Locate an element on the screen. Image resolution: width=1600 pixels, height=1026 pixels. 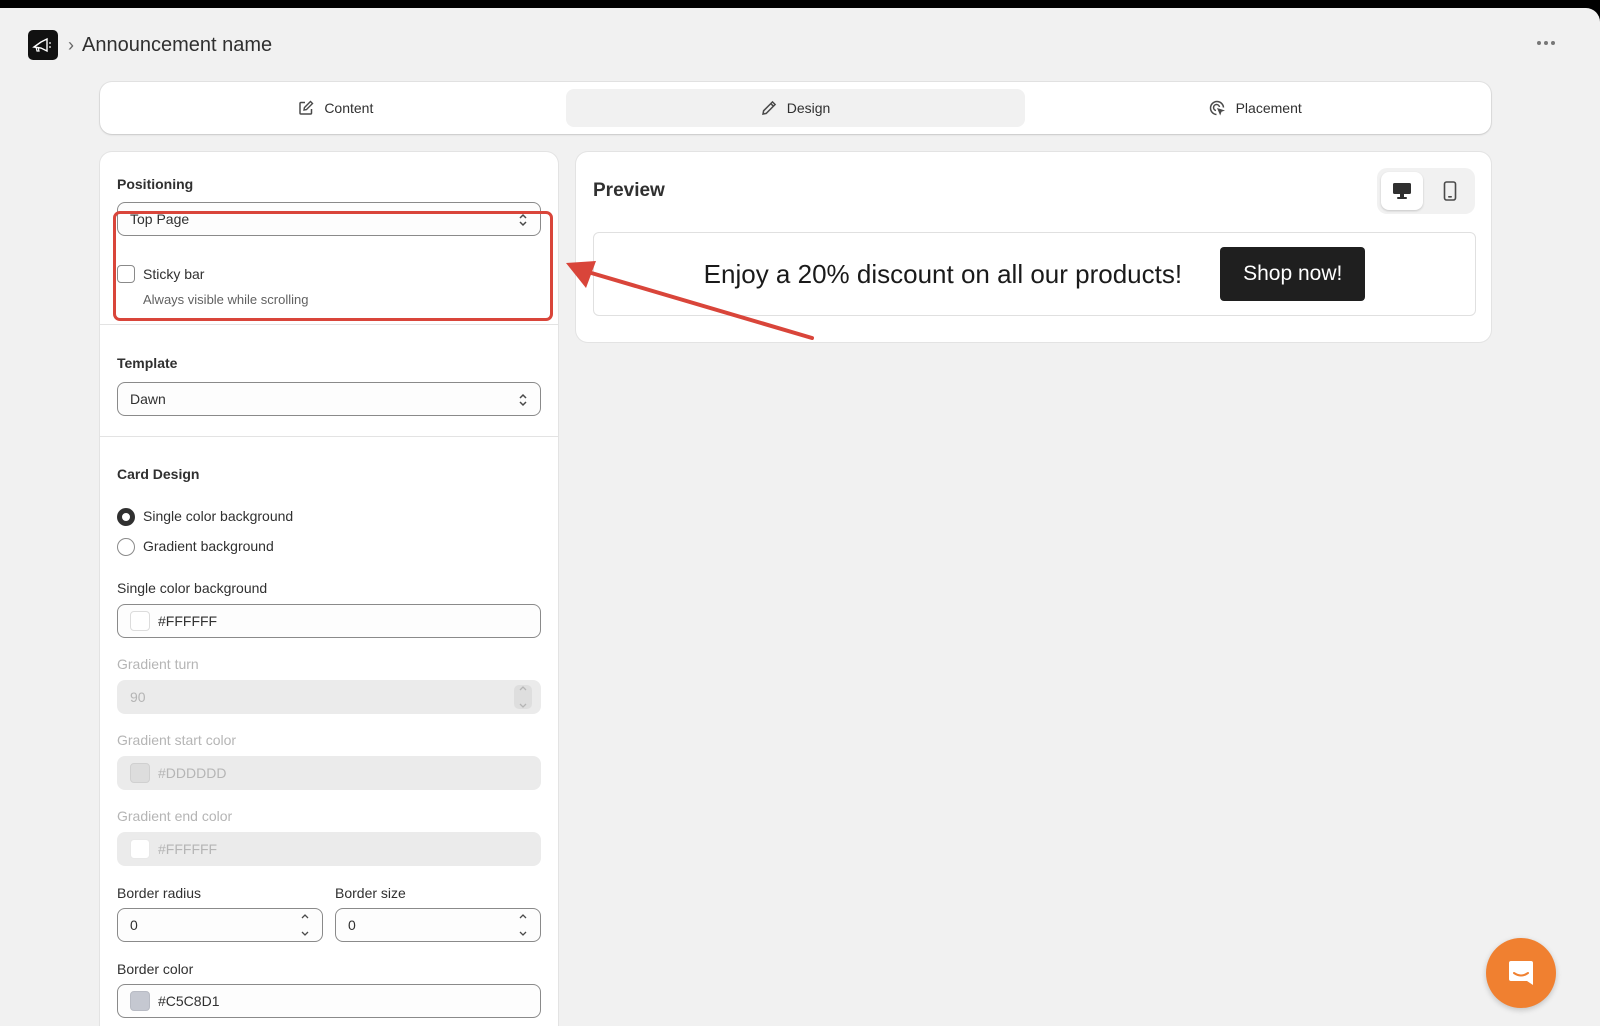
border-radius-field: 0 is located at coordinates (220, 925).